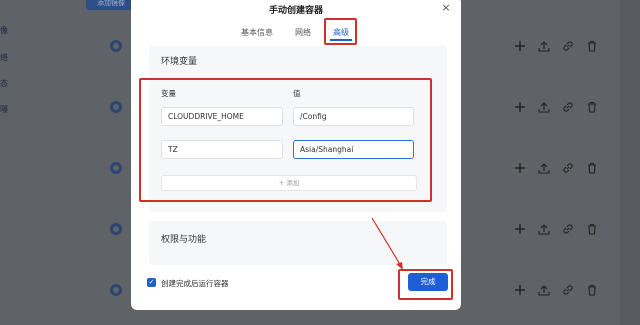 This screenshot has width=640, height=325. I want to click on dialog-tabs: 基本信息 网络 高级, so click(296, 32).